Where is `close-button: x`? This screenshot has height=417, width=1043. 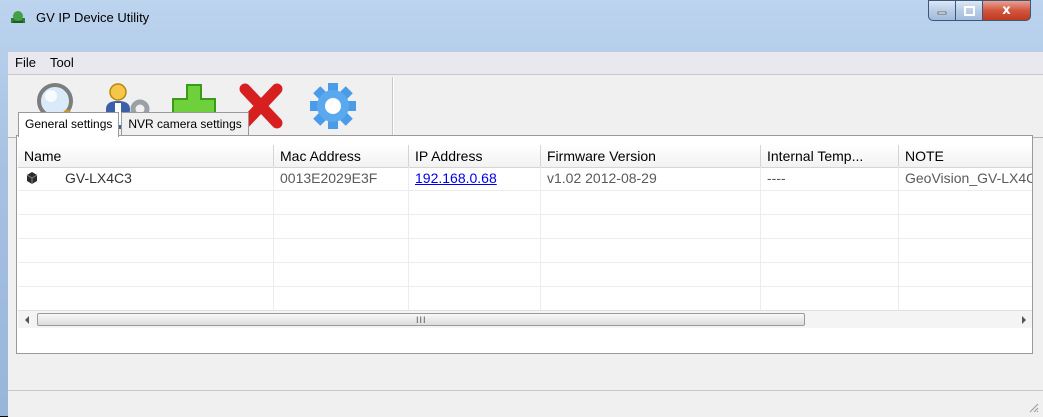
close-button: x is located at coordinates (1007, 10).